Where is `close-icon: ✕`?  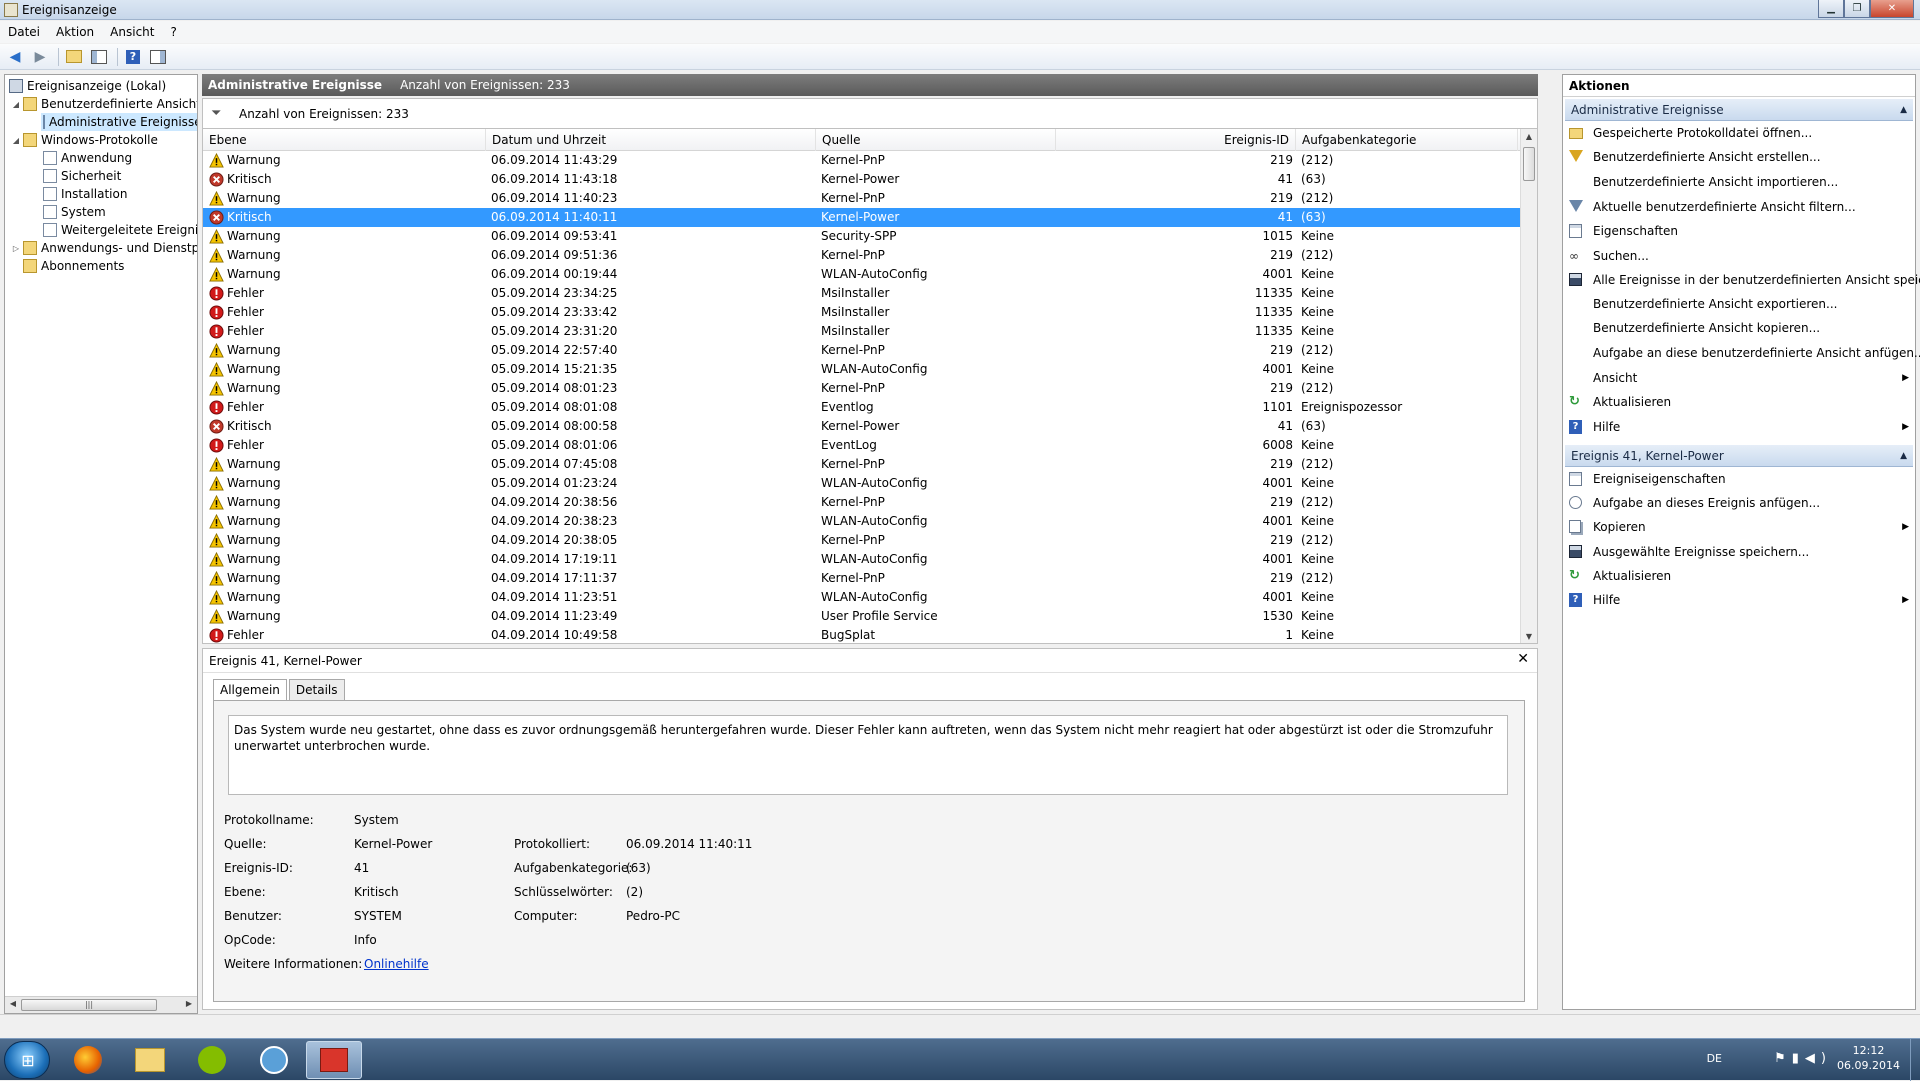
close-icon: ✕ is located at coordinates (1523, 659).